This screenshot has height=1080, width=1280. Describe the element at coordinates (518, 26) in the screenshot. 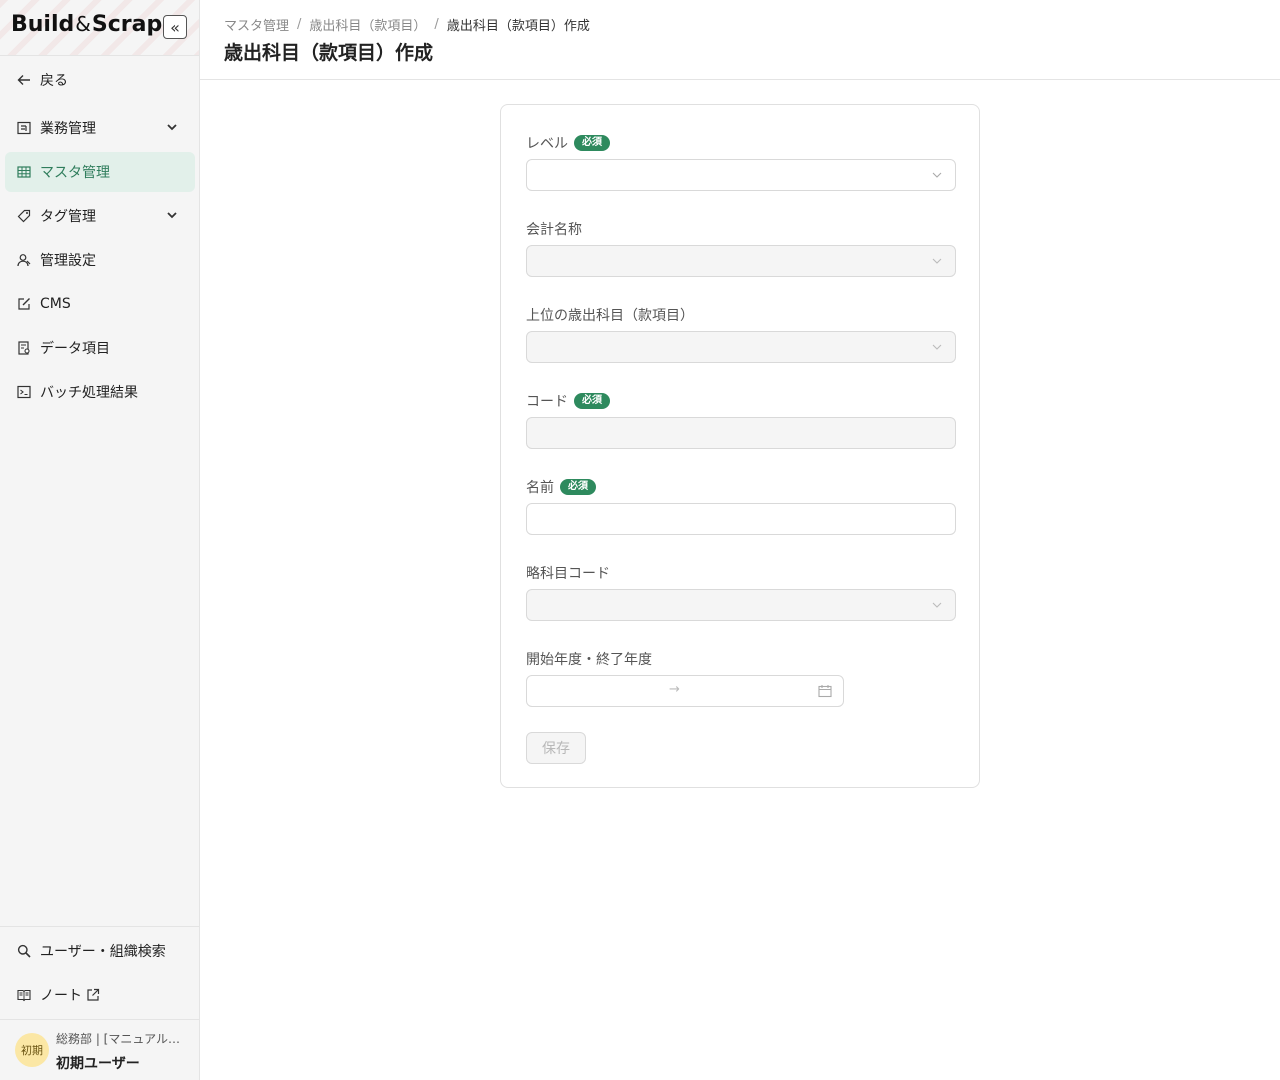

I see `breadcrumb-item-current: 歳出科目（款項目）作成` at that location.